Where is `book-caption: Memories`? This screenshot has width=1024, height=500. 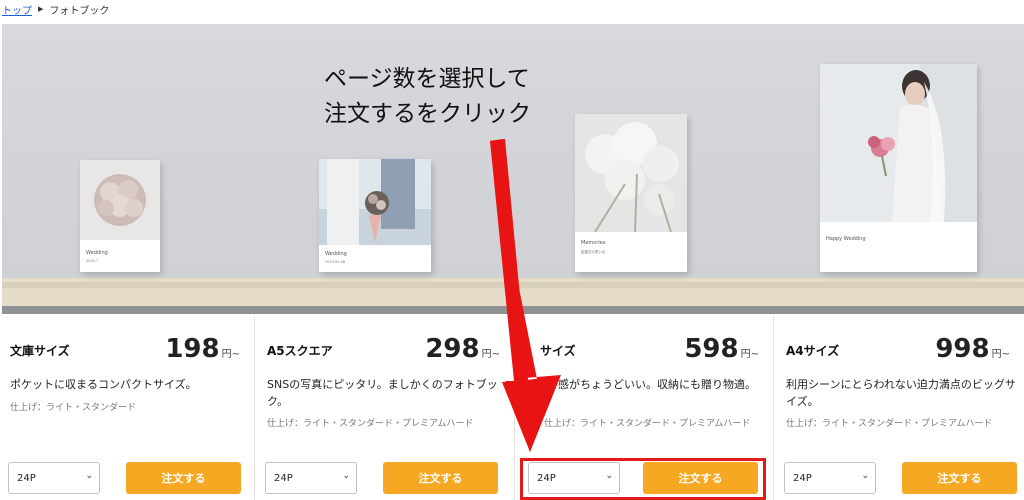
book-caption: Memories is located at coordinates (593, 243).